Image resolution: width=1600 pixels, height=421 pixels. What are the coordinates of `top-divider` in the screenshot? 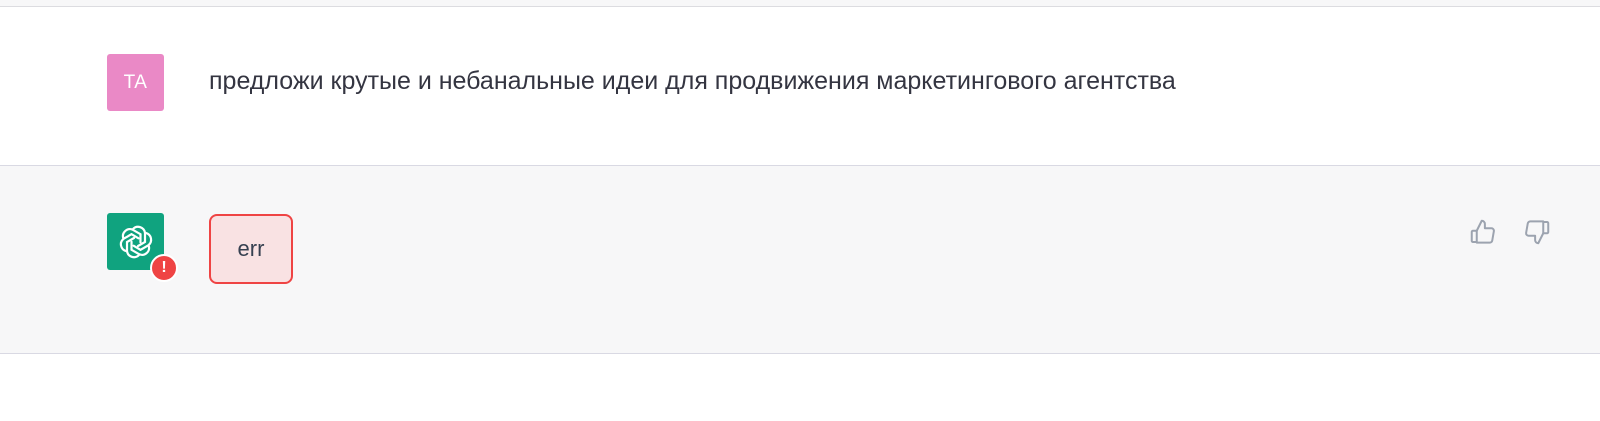 It's located at (800, 3).